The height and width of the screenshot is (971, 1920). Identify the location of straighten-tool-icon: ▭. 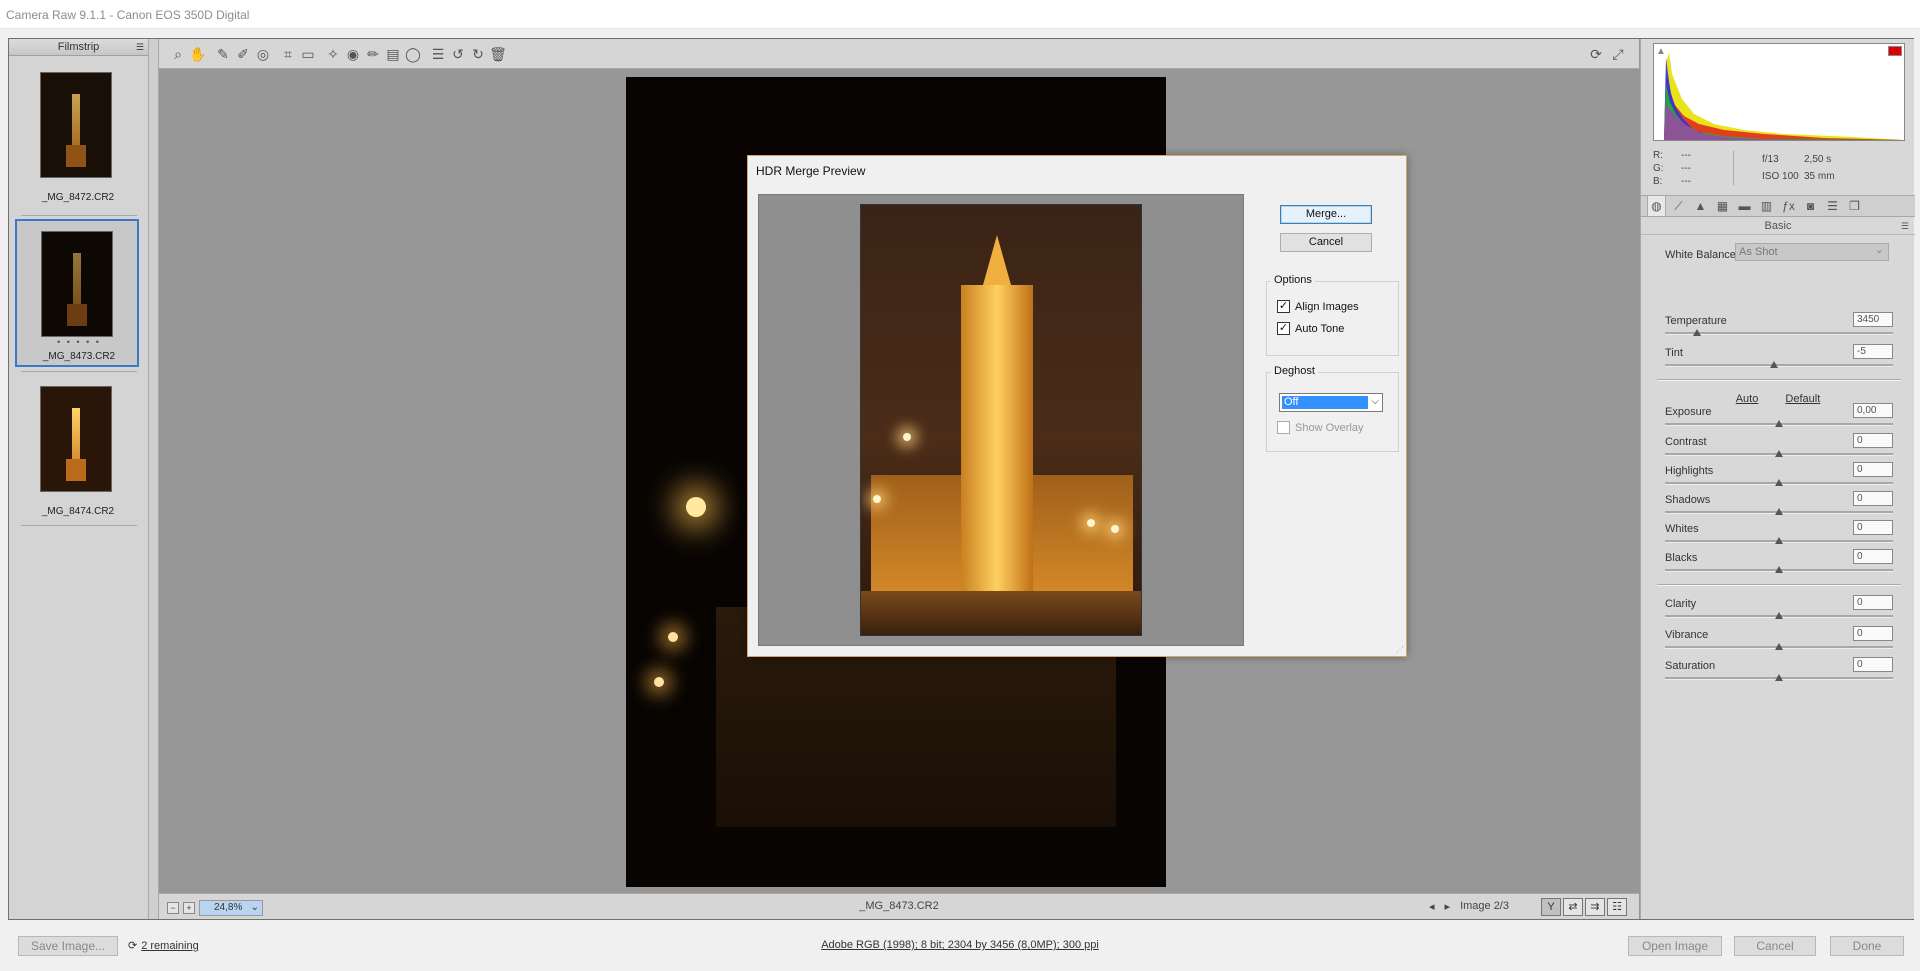
(308, 54).